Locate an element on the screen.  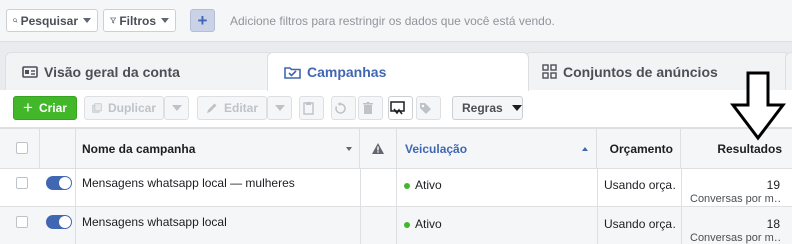
column-label: Resultados is located at coordinates (749, 148).